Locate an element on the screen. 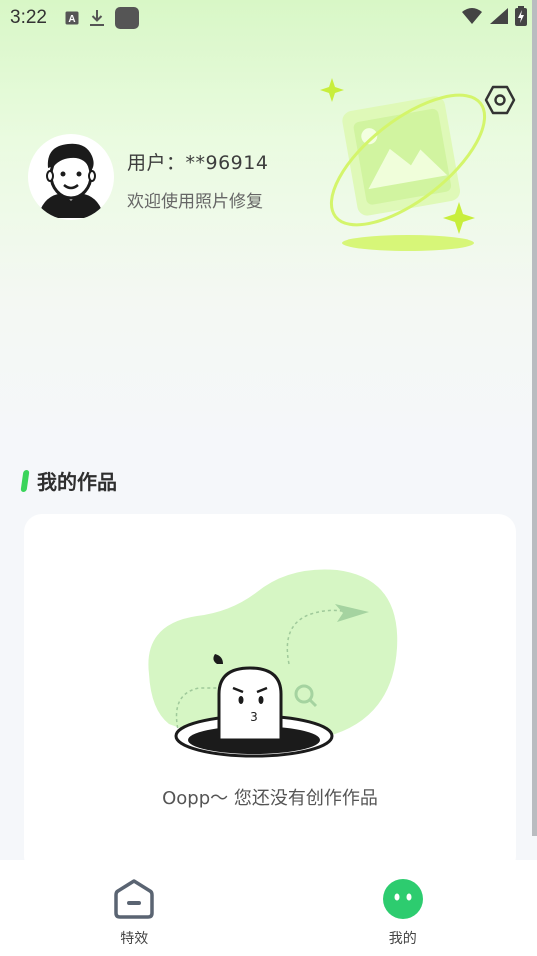 The image size is (537, 956). home-icon is located at coordinates (134, 899).